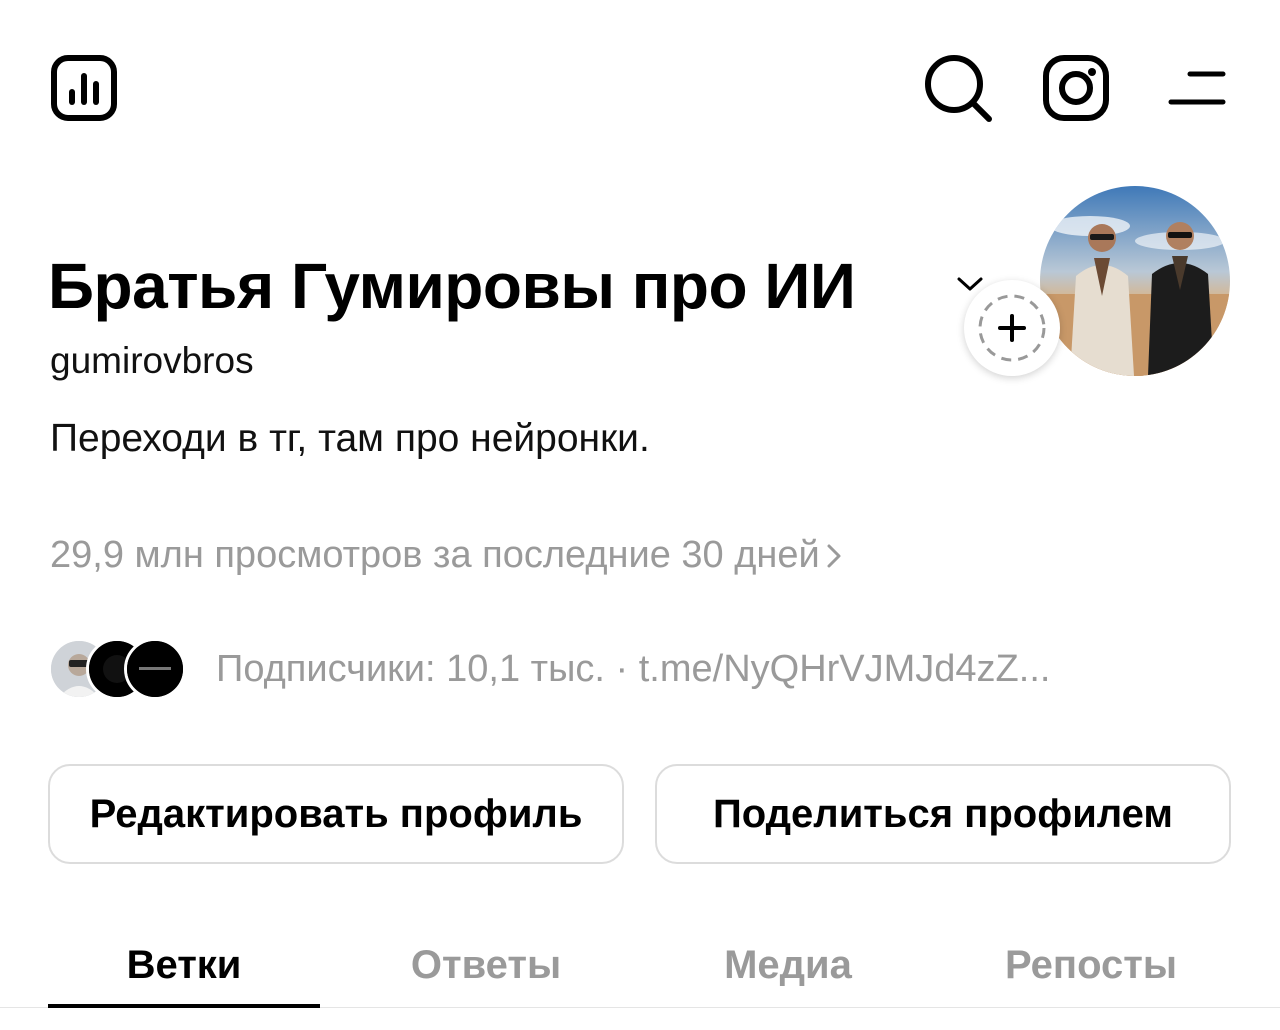  What do you see at coordinates (118, 669) in the screenshot?
I see `follower-avatars` at bounding box center [118, 669].